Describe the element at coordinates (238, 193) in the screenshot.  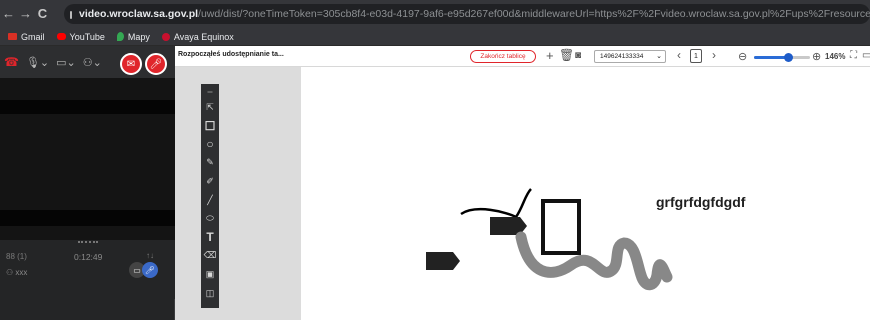
I see `workspace-background` at that location.